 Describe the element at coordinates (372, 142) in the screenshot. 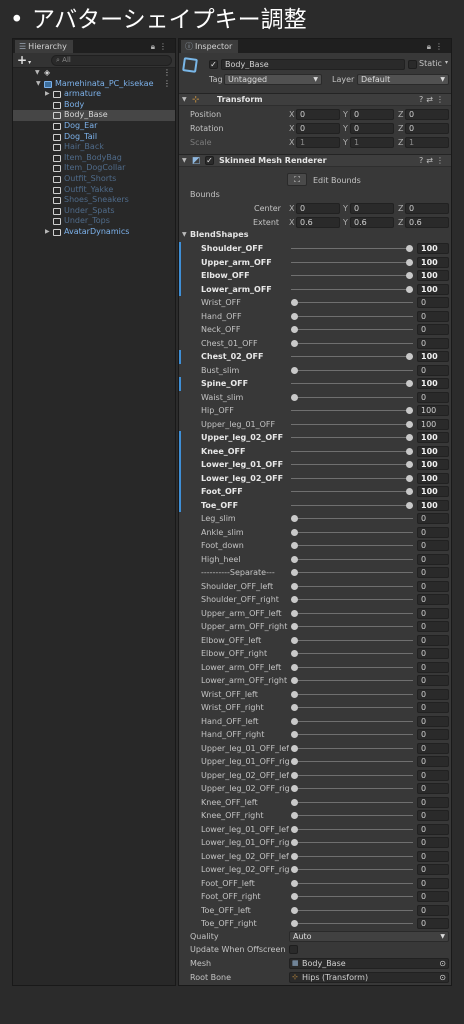

I see `scale-y-field: 1` at that location.